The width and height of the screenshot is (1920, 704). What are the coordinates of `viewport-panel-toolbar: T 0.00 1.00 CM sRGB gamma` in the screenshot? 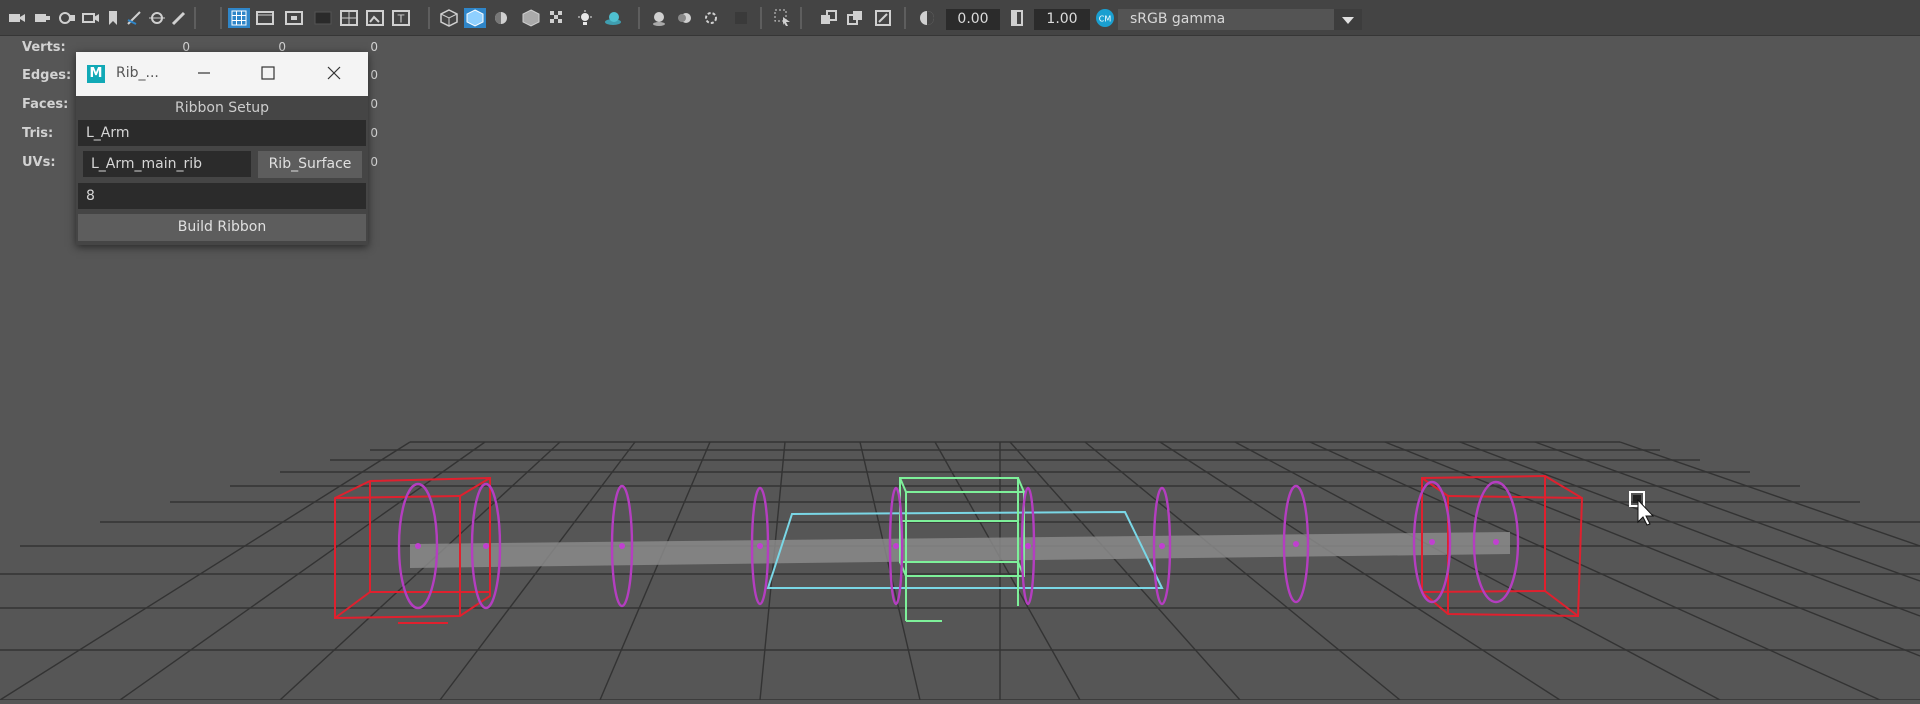 It's located at (960, 18).